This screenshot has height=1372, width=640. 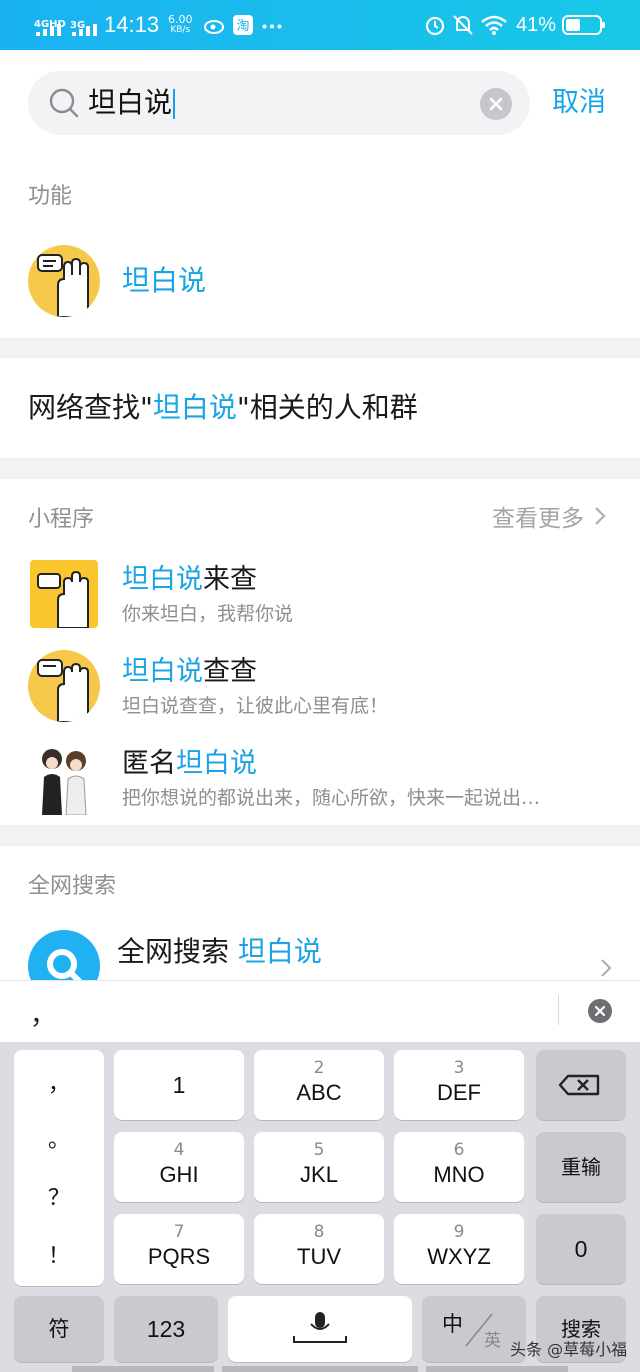 I want to click on mini-program-title: 坦白说查查, so click(x=189, y=672).